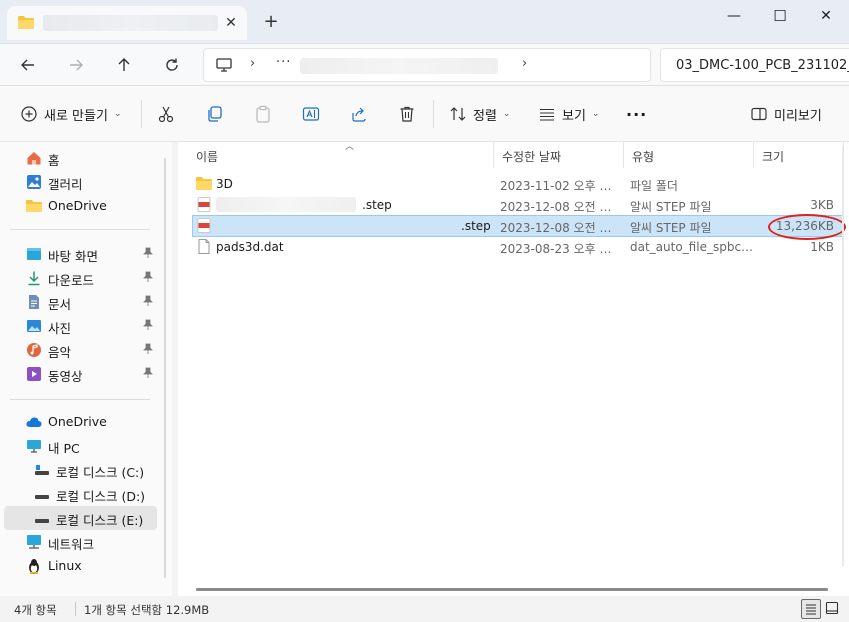 This screenshot has height=622, width=849. What do you see at coordinates (73, 256) in the screenshot?
I see `sidebar-item-label: 바탕 화면` at bounding box center [73, 256].